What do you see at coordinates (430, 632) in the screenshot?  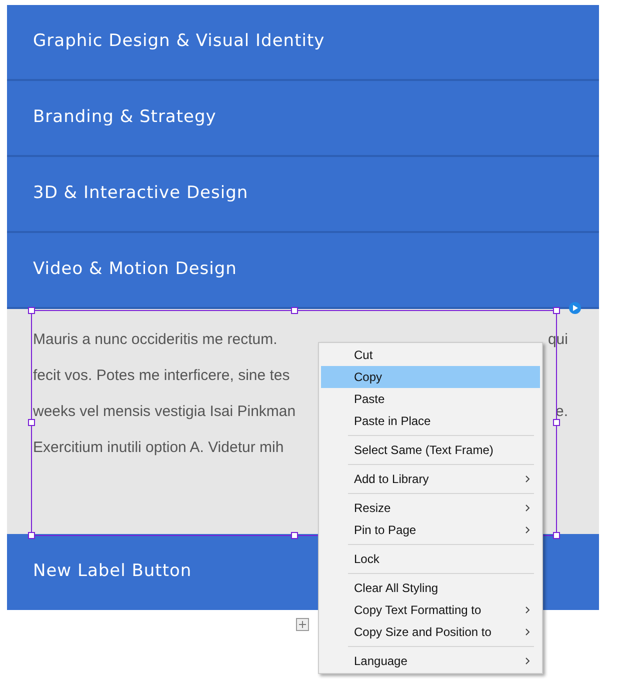 I see `menu-item: Copy Size and Position to` at bounding box center [430, 632].